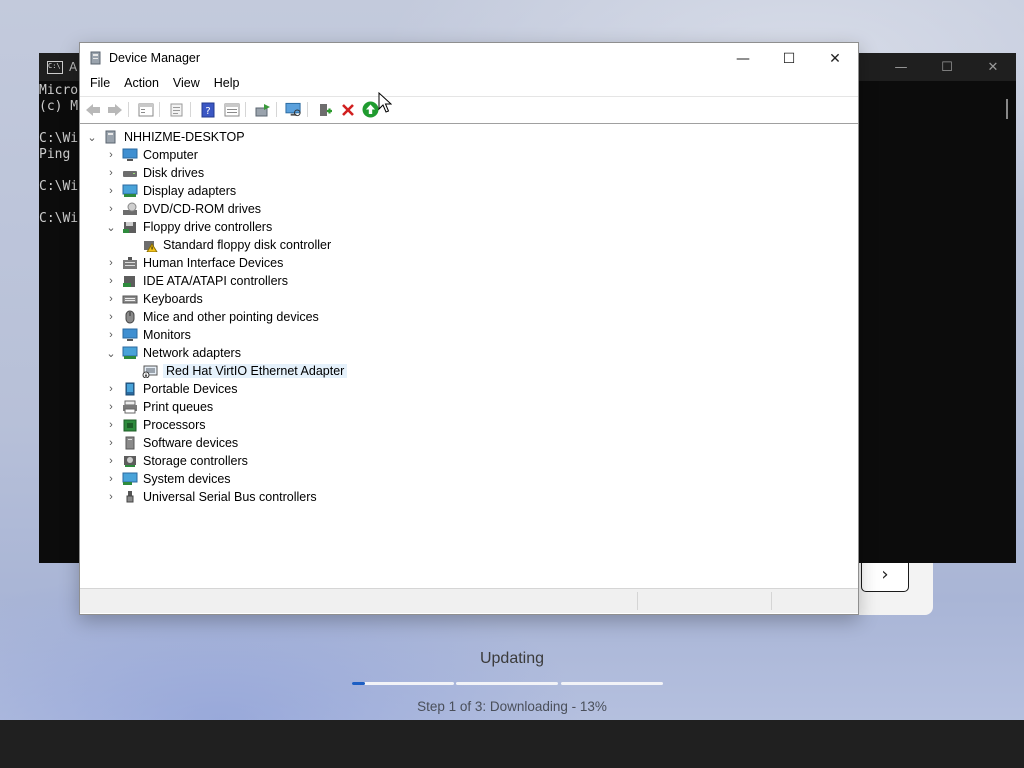 The width and height of the screenshot is (1024, 768). Describe the element at coordinates (1007, 109) in the screenshot. I see `console-scrollbar` at that location.